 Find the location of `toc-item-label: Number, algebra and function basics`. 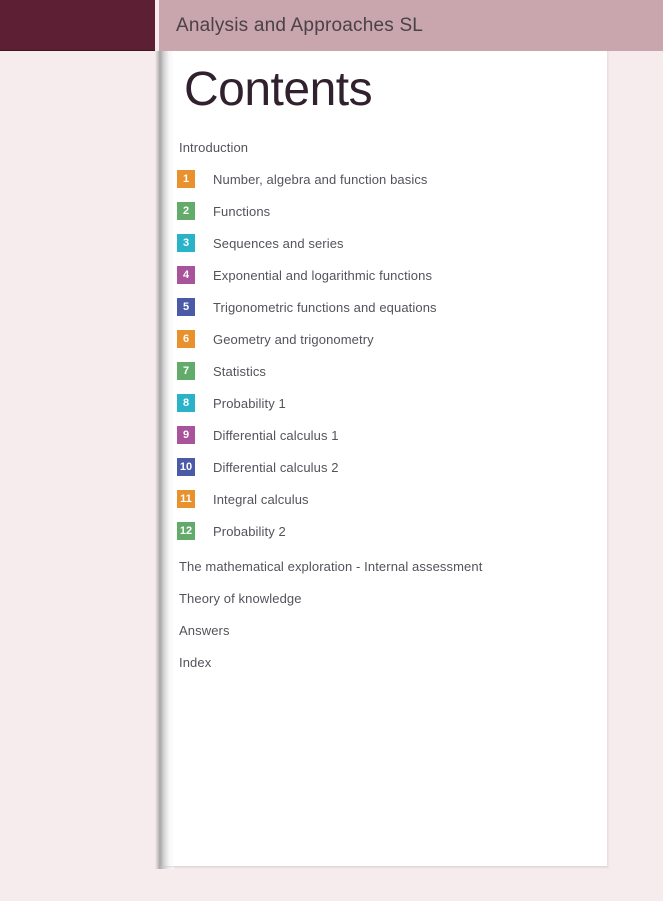

toc-item-label: Number, algebra and function basics is located at coordinates (320, 179).